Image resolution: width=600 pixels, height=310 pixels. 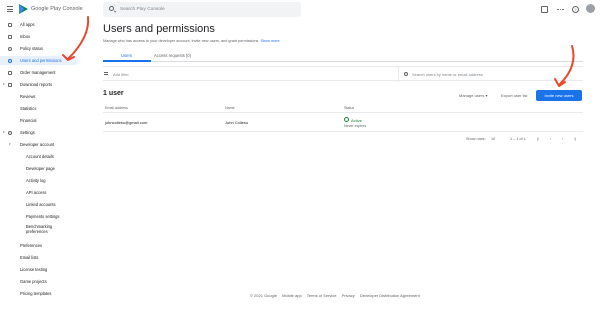 I want to click on sidebar-item-email-lists: Email lists, so click(x=39, y=257).